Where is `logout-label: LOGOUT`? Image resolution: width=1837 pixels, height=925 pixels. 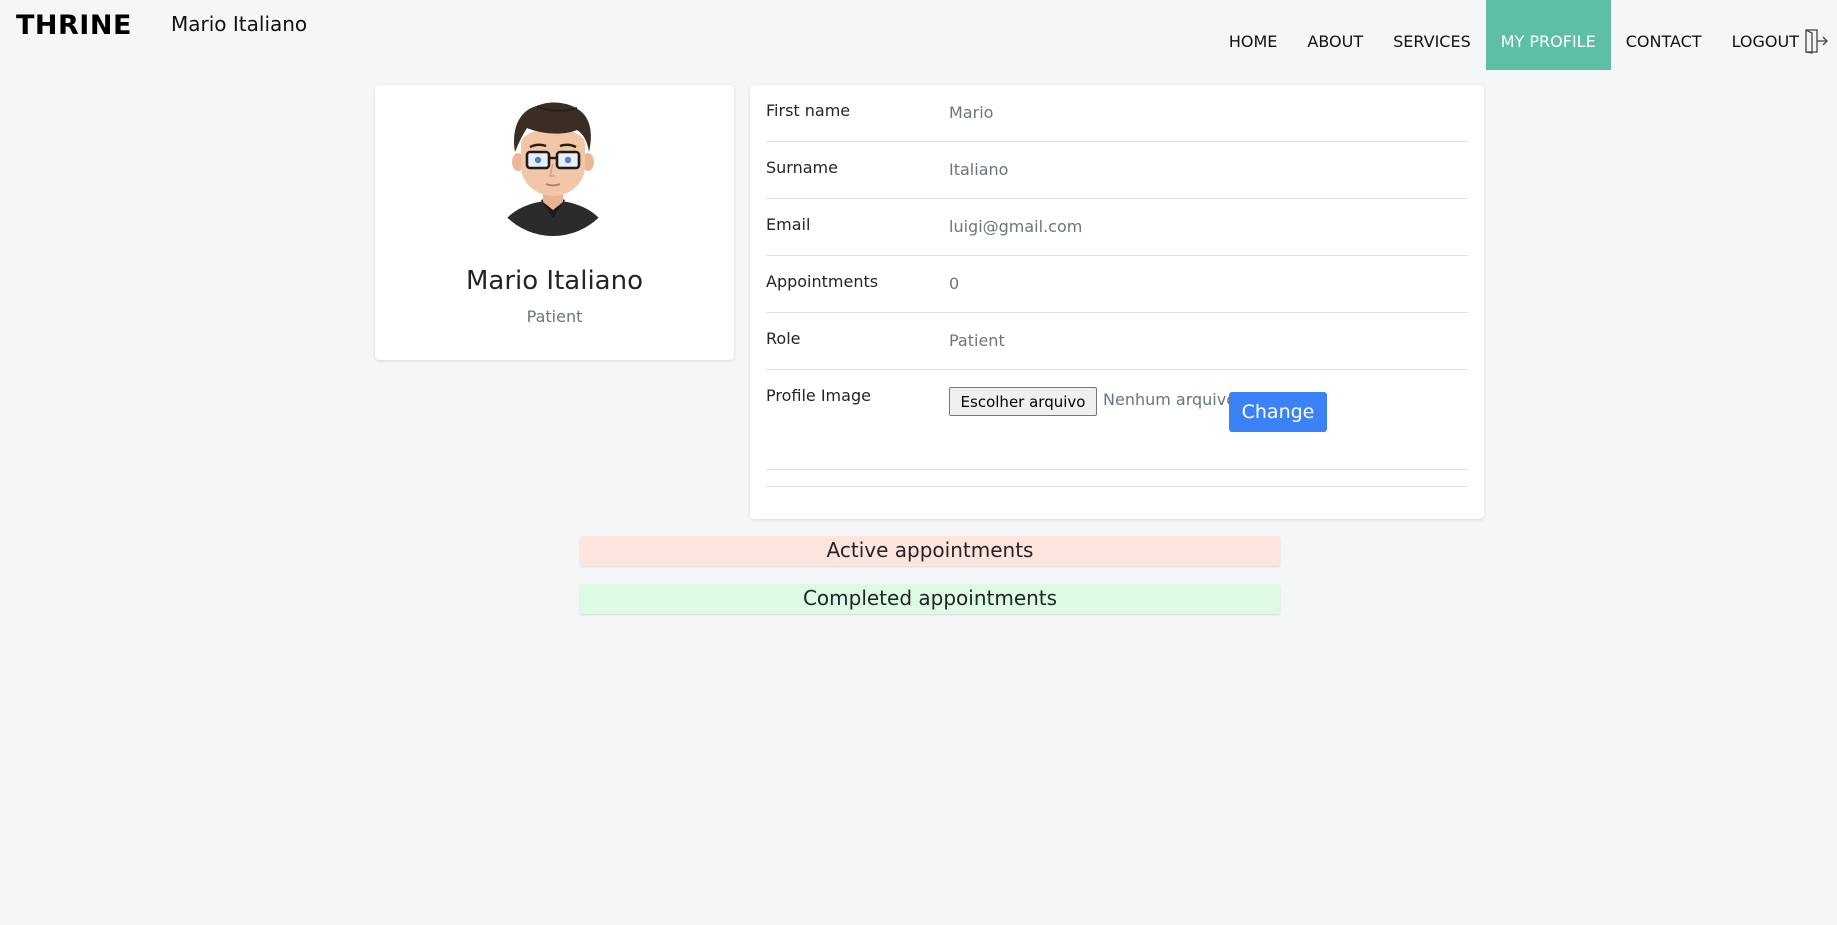 logout-label: LOGOUT is located at coordinates (1765, 41).